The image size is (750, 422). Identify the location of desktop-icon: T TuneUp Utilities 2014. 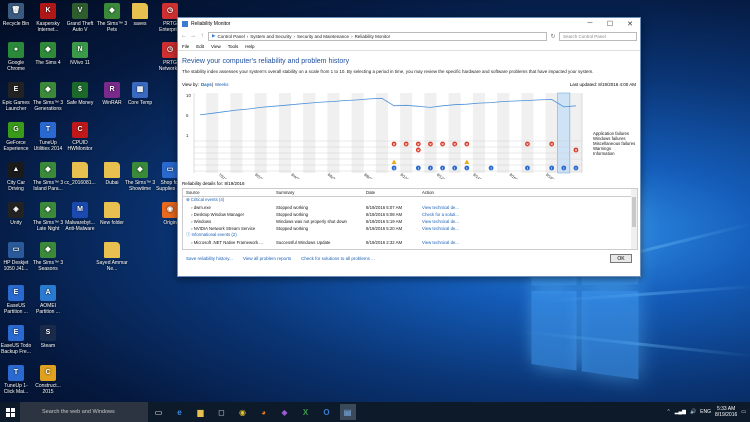
(48, 137).